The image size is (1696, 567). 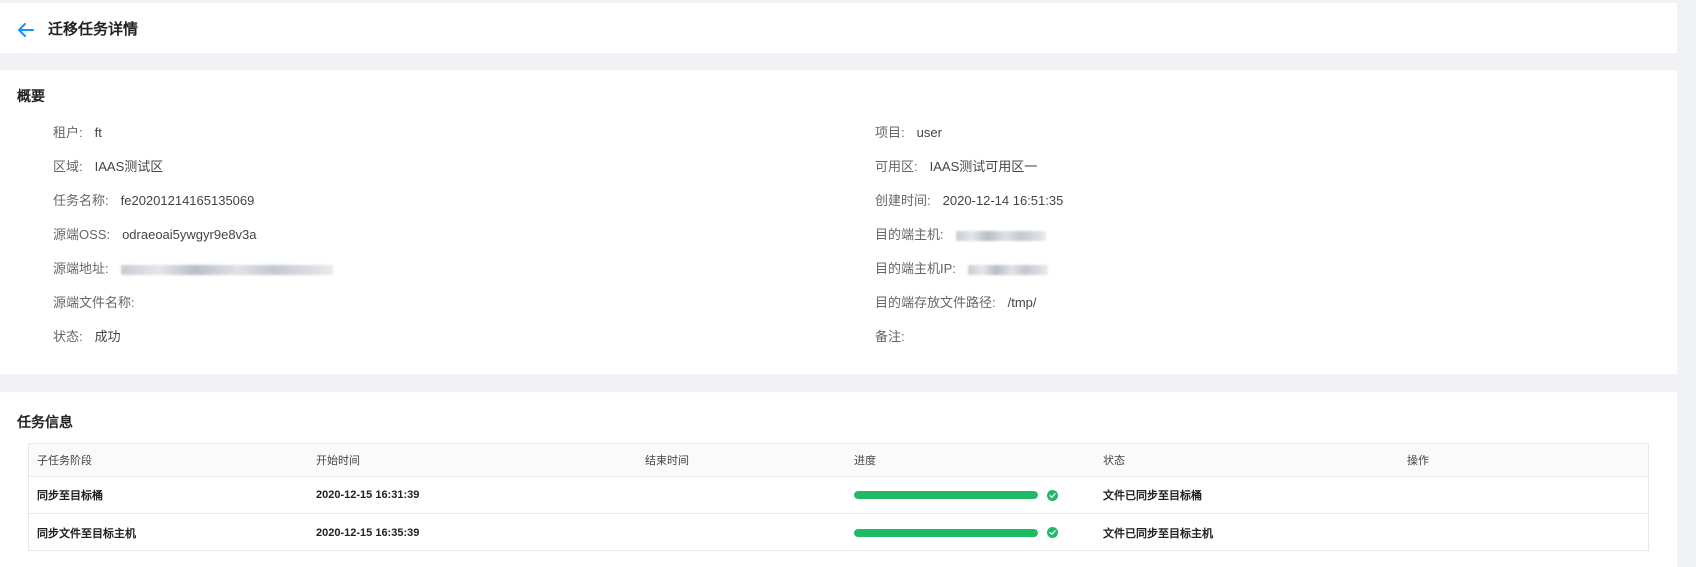 What do you see at coordinates (908, 132) in the screenshot?
I see `project-field: 项目: user` at bounding box center [908, 132].